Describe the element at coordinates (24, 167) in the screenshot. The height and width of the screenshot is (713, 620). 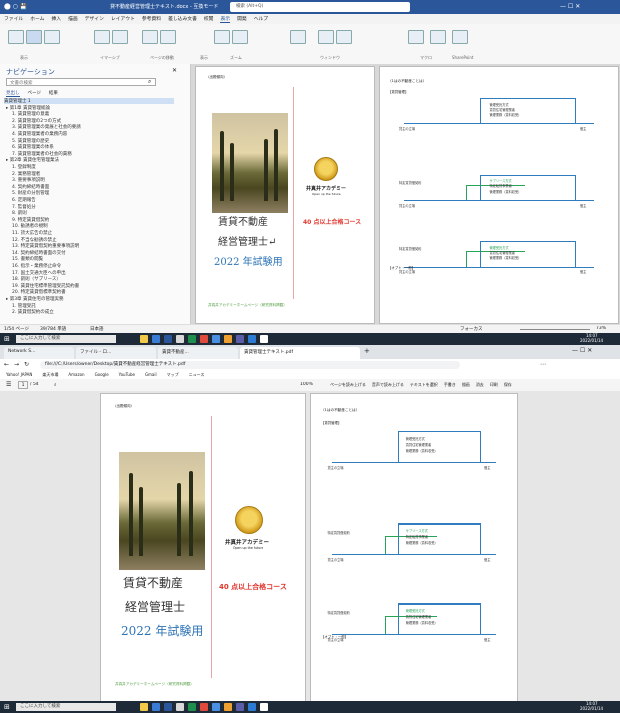
I see `nav-heading-item: 1. 登録制度` at that location.